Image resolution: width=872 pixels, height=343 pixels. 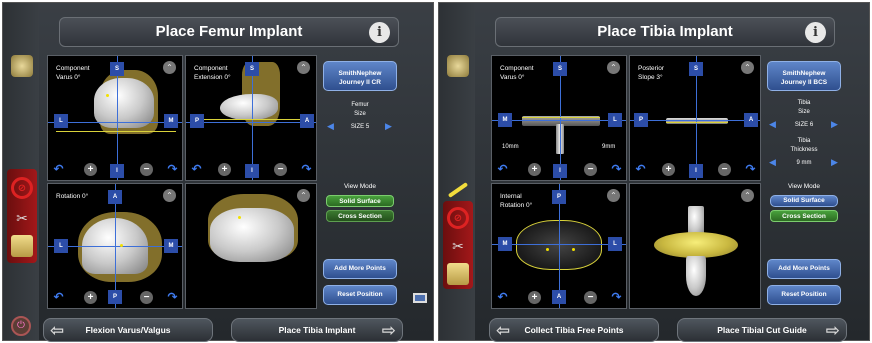 What do you see at coordinates (251, 118) in the screenshot?
I see `viewport-extension: Component Extension 0° ⌃ S P A I ↶ + − ↷` at bounding box center [251, 118].